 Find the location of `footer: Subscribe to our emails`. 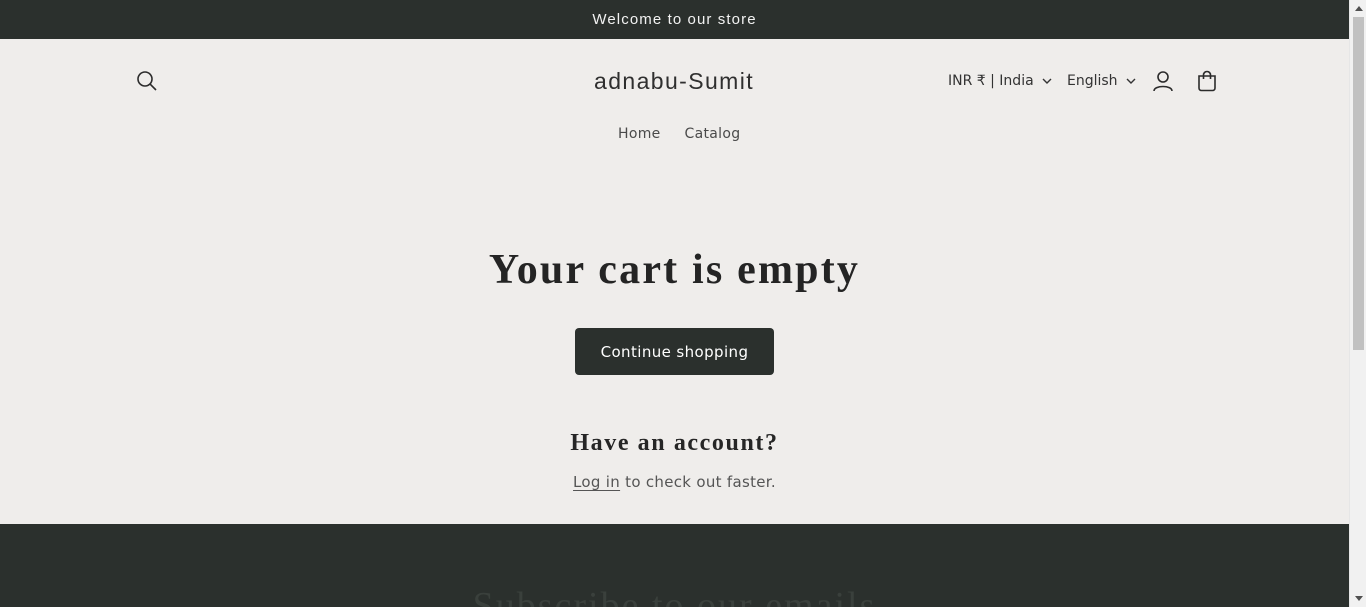

footer: Subscribe to our emails is located at coordinates (674, 565).